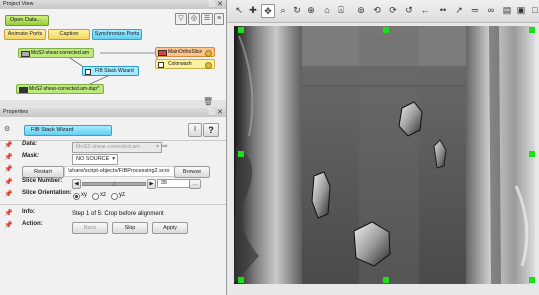 The image size is (539, 295). What do you see at coordinates (192, 172) in the screenshot?
I see `browse-button: Browse` at bounding box center [192, 172].